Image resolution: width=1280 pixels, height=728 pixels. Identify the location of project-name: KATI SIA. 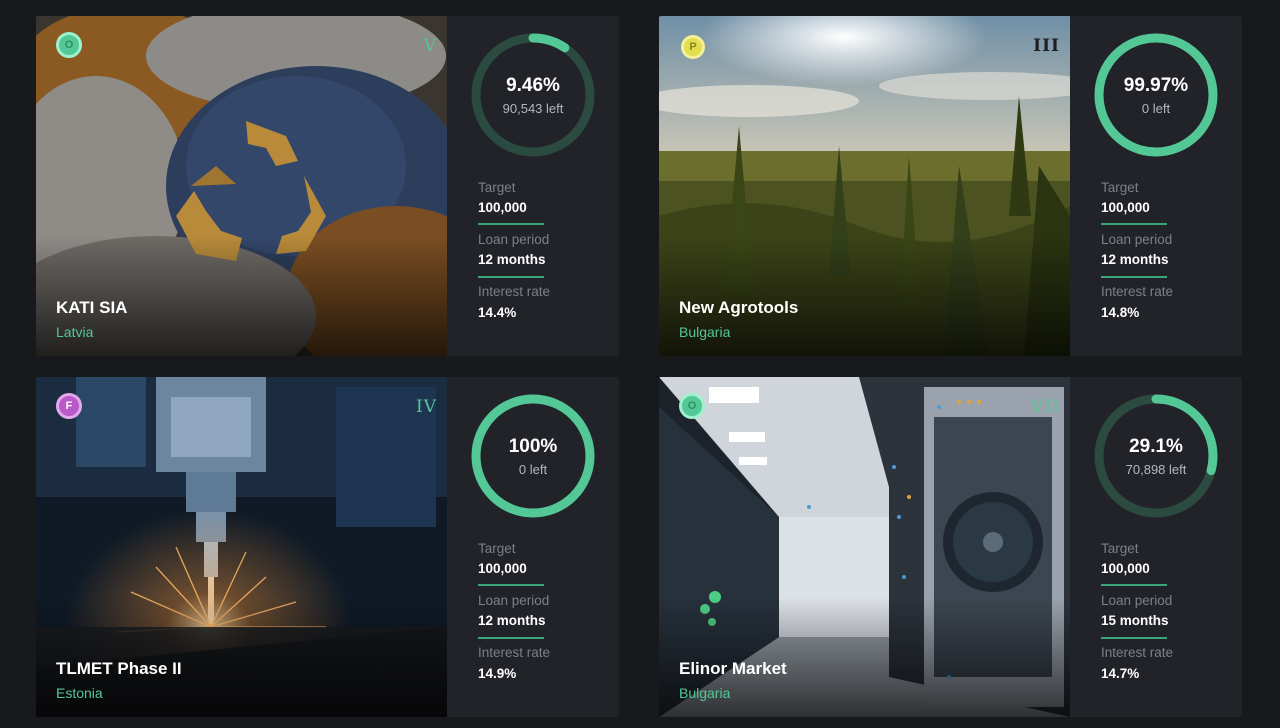
(91, 308).